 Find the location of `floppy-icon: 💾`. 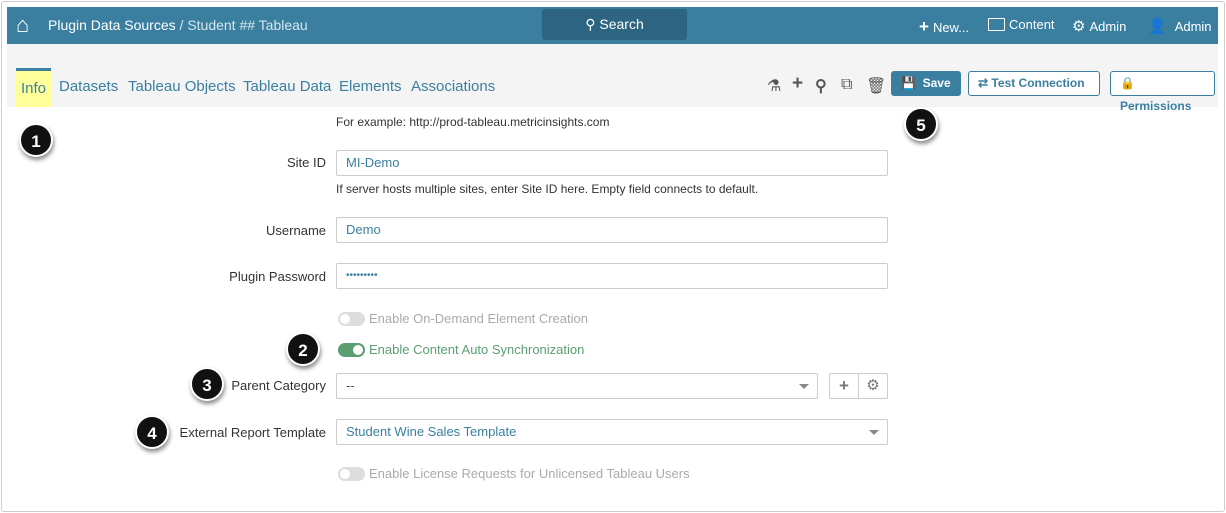

floppy-icon: 💾 is located at coordinates (908, 83).